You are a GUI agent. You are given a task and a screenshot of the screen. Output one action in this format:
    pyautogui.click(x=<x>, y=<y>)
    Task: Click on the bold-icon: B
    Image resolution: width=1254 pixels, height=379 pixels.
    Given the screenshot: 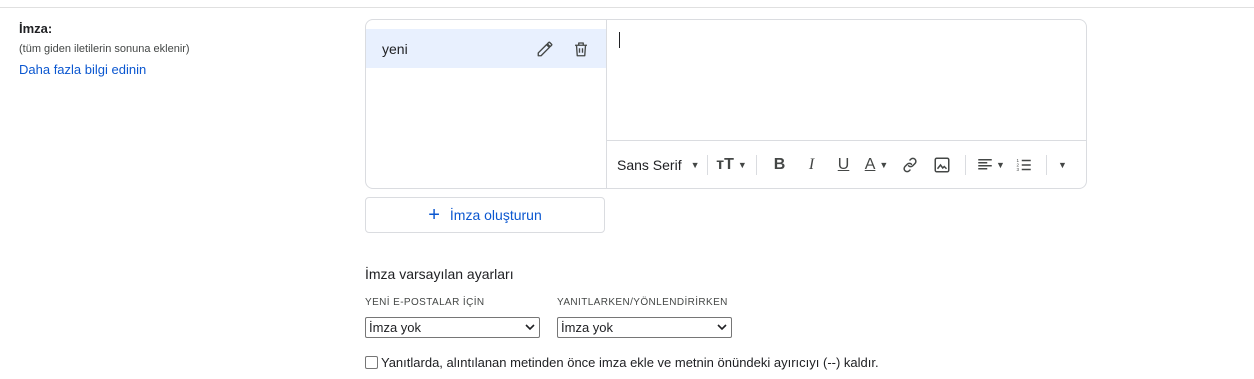 What is the action you would take?
    pyautogui.click(x=780, y=165)
    